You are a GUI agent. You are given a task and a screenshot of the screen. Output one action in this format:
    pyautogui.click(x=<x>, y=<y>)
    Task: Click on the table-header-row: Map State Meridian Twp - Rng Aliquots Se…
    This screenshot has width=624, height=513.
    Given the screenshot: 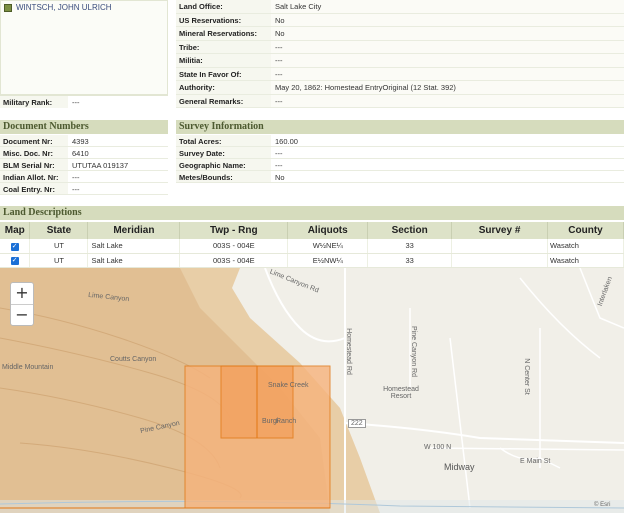 What is the action you would take?
    pyautogui.click(x=312, y=230)
    